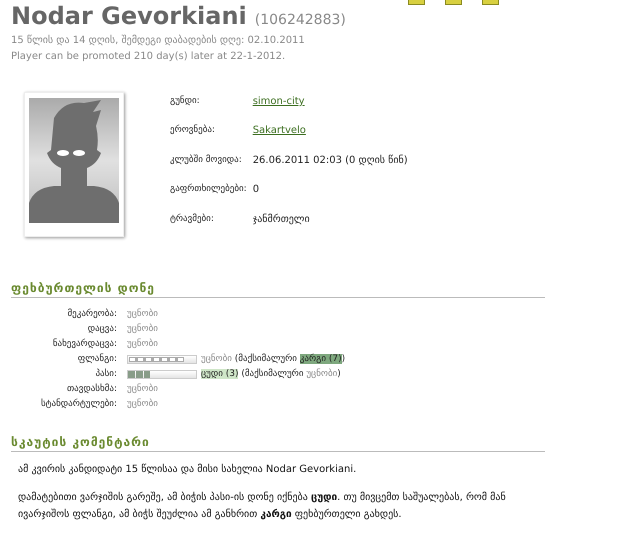 This screenshot has width=631, height=560. What do you see at coordinates (188, 469) in the screenshot?
I see `comment-paragraph: ამ კვირის კანდიდატი 15 წლისაა და მისი სახელია Nodar Gevorkiani.` at bounding box center [188, 469].